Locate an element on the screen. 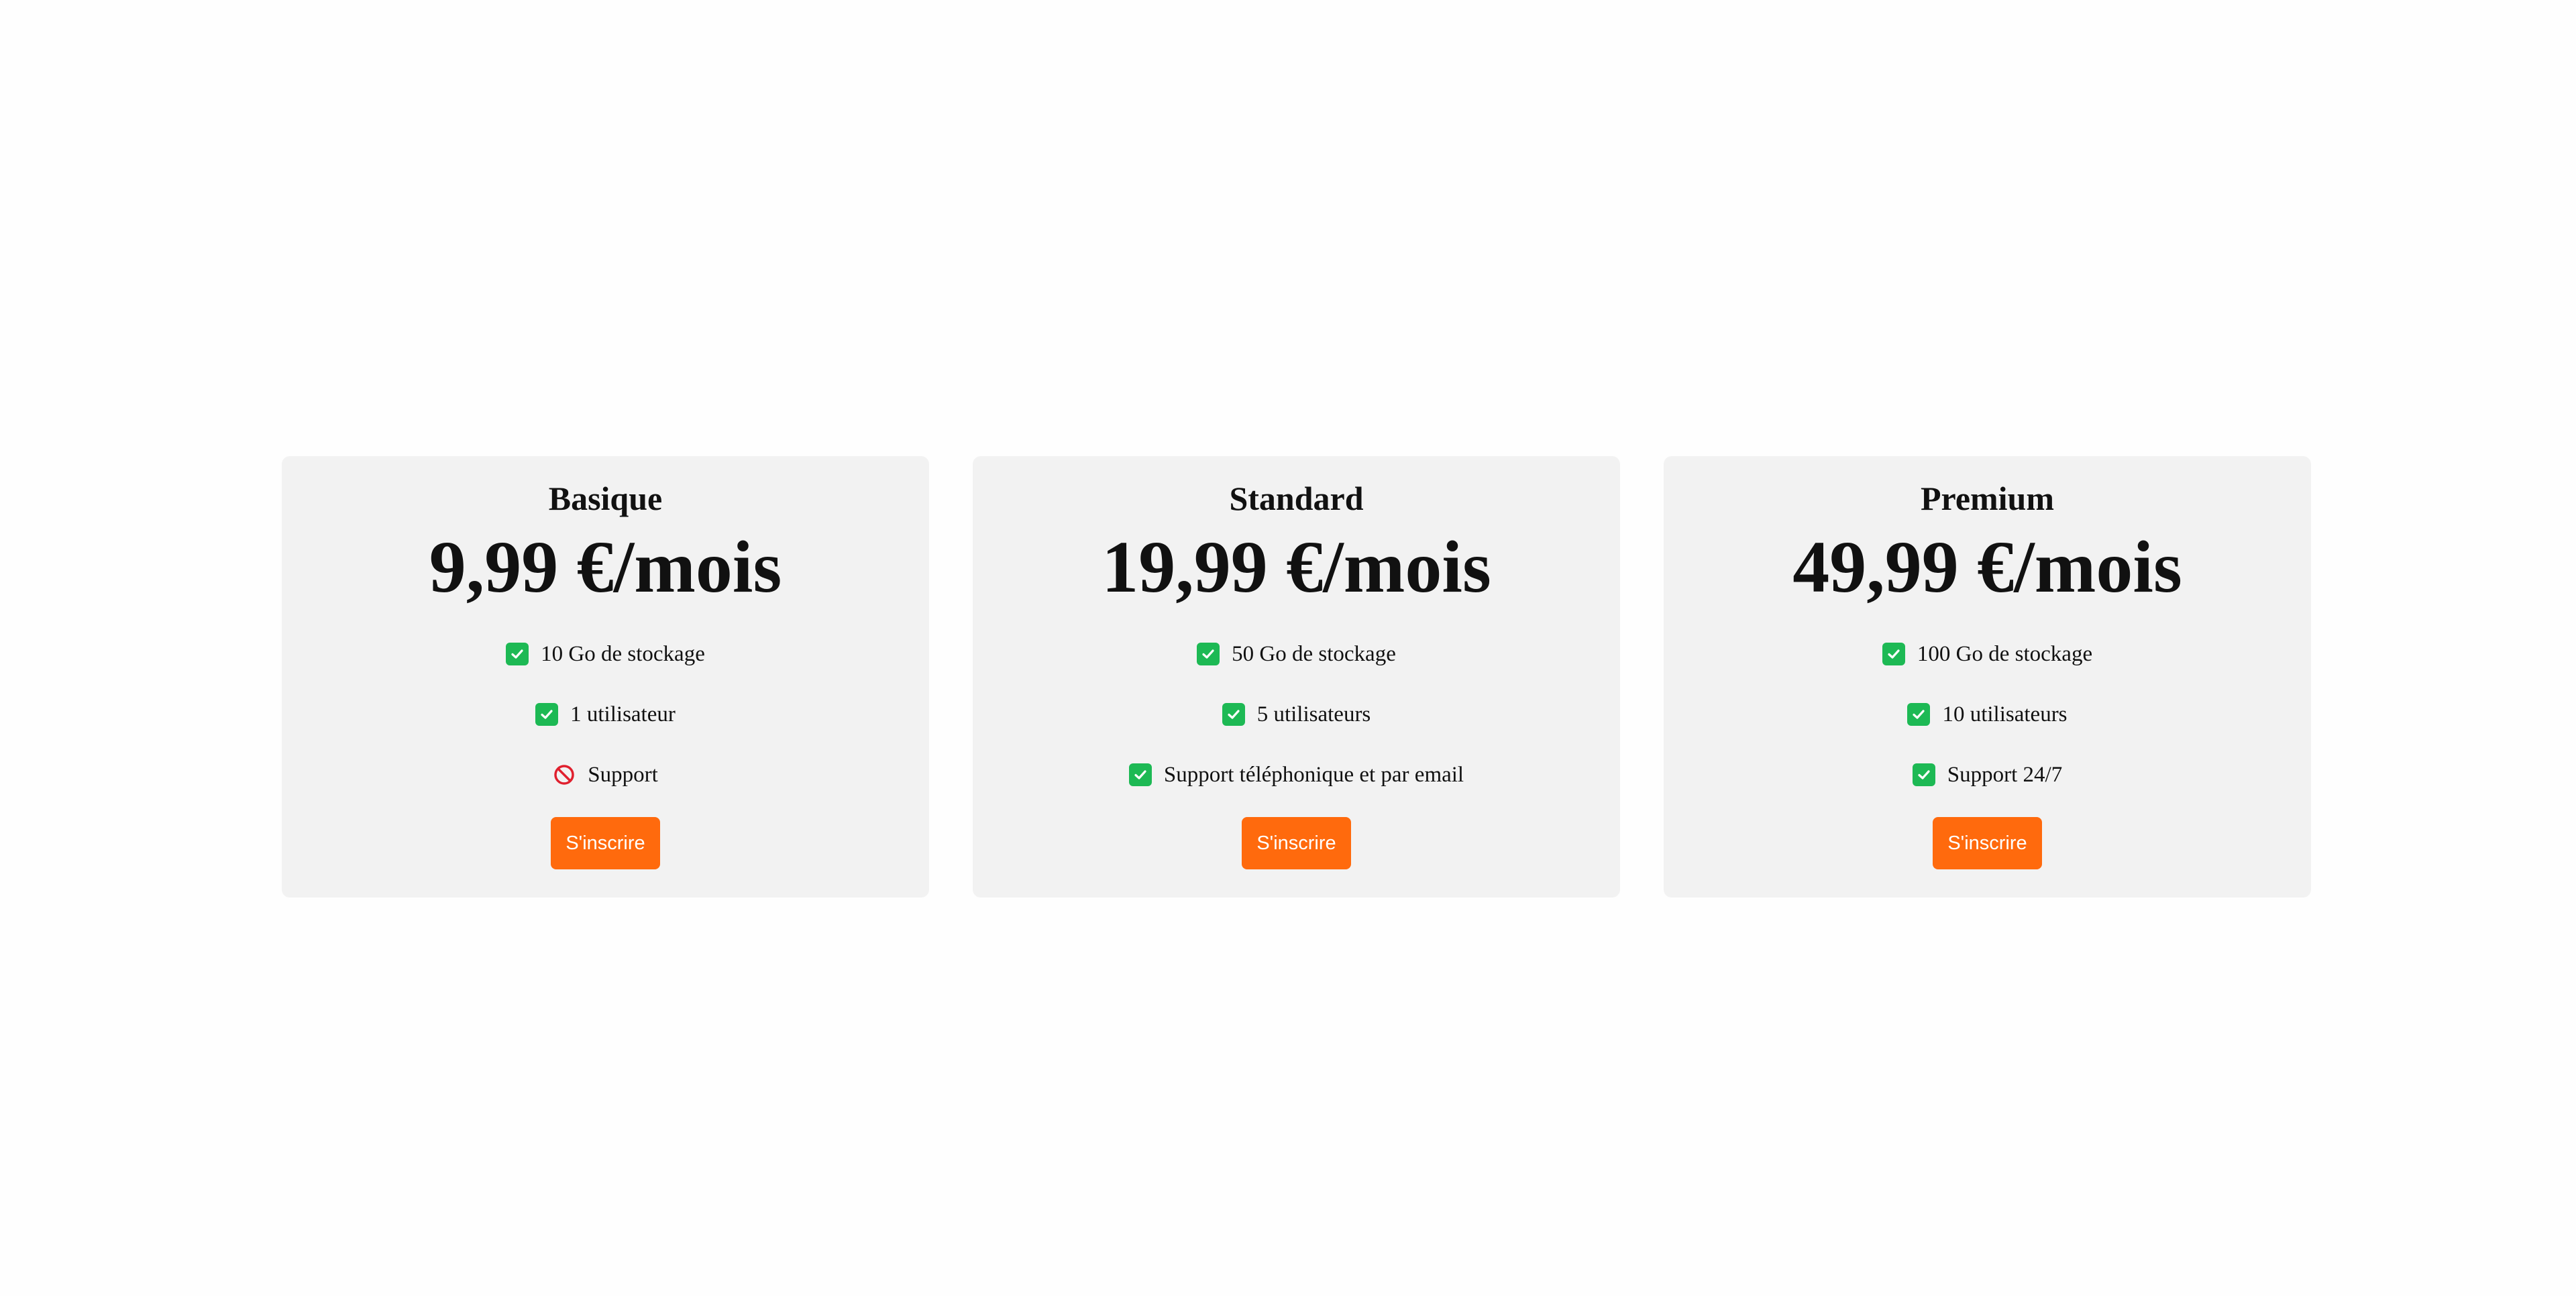 Image resolution: width=2576 pixels, height=1296 pixels. feature-list: 10 Go de stockage 1 utilisateur Support is located at coordinates (605, 714).